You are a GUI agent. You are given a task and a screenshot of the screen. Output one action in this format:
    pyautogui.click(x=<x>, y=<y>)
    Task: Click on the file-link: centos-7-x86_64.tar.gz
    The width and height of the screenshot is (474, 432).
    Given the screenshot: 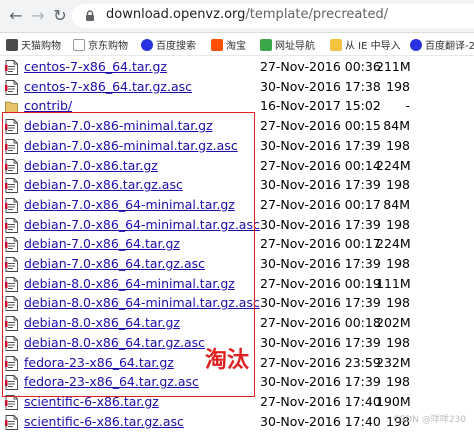 What is the action you would take?
    pyautogui.click(x=95, y=66)
    